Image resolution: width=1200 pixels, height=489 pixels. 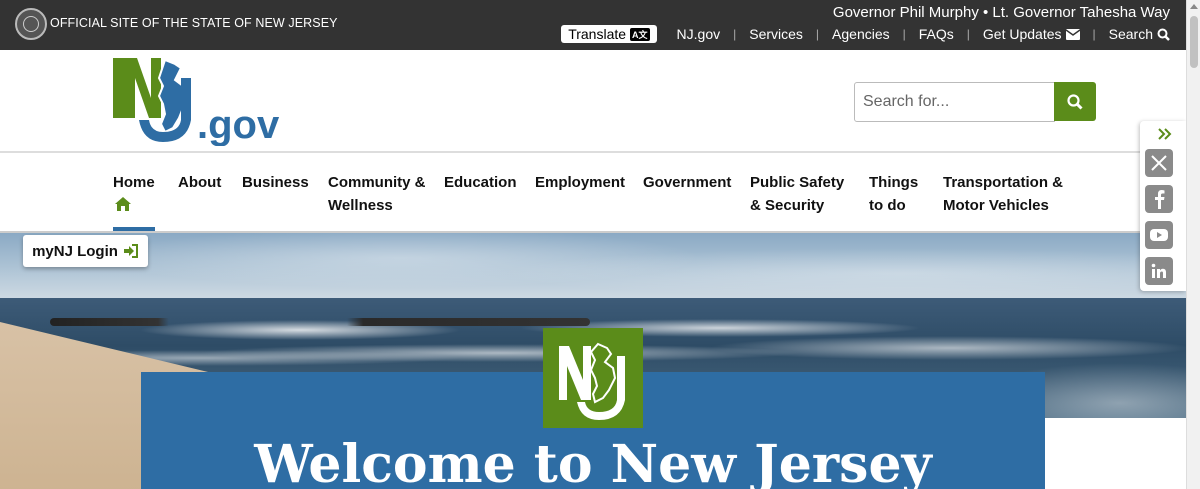 What do you see at coordinates (592, 381) in the screenshot?
I see `nj-badge-icon` at bounding box center [592, 381].